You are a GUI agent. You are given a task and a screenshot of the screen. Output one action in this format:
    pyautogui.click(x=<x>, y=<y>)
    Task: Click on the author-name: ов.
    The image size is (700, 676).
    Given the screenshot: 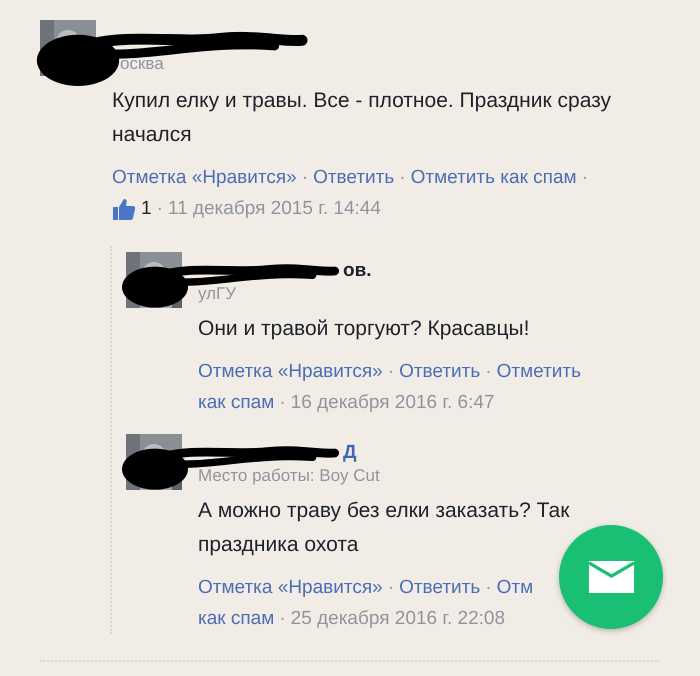 What is the action you would take?
    pyautogui.click(x=357, y=271)
    